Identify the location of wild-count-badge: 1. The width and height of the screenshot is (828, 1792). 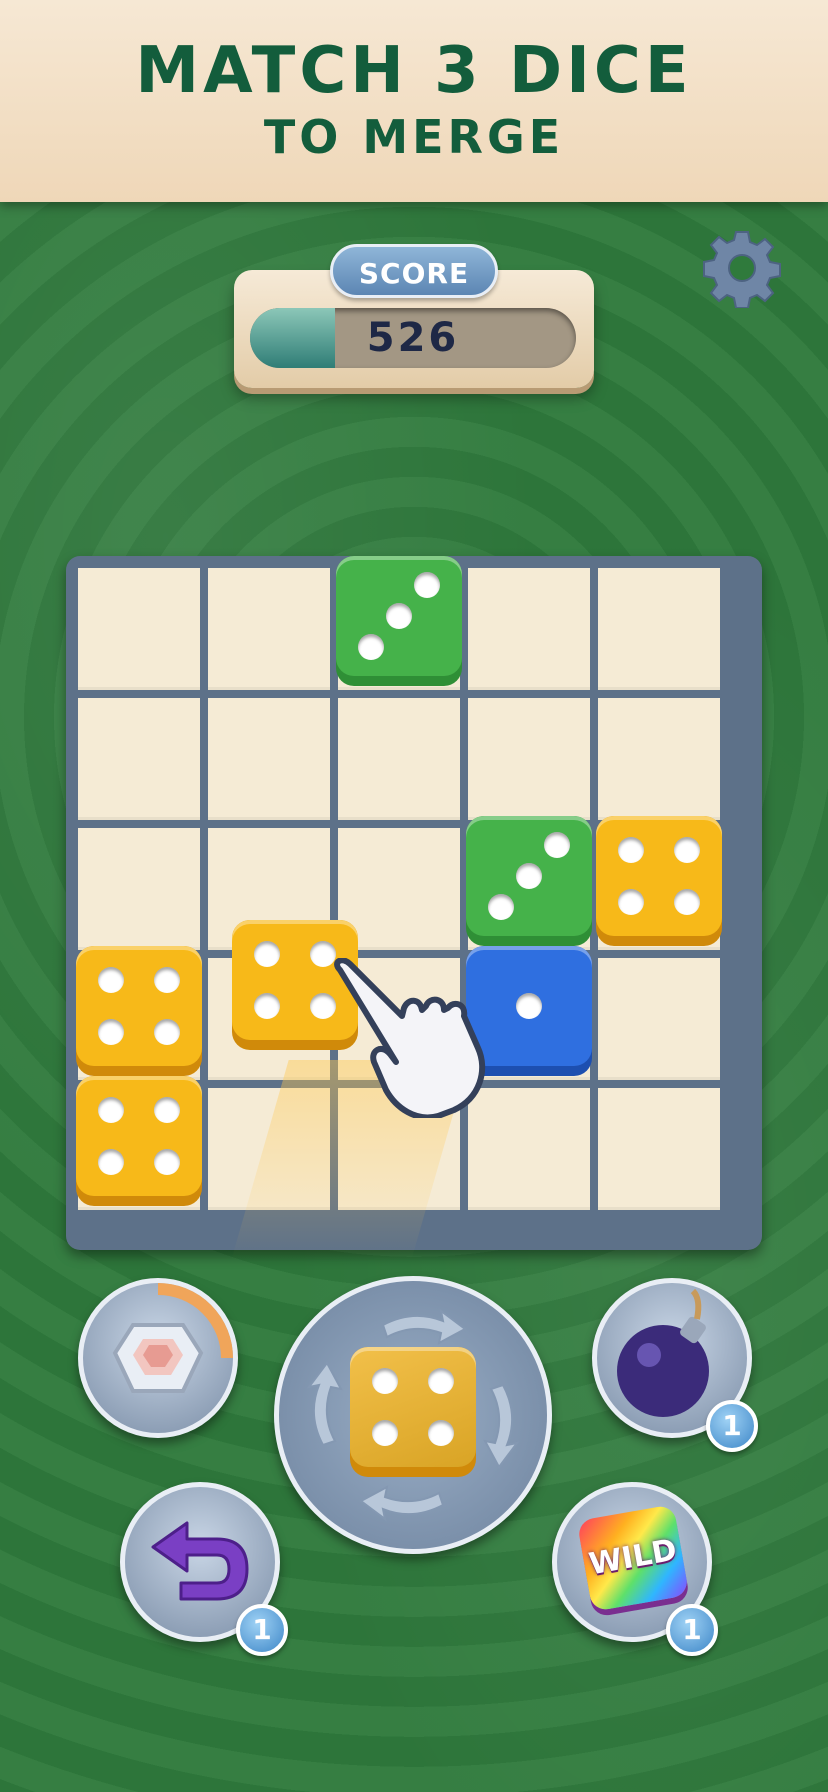
(692, 1630).